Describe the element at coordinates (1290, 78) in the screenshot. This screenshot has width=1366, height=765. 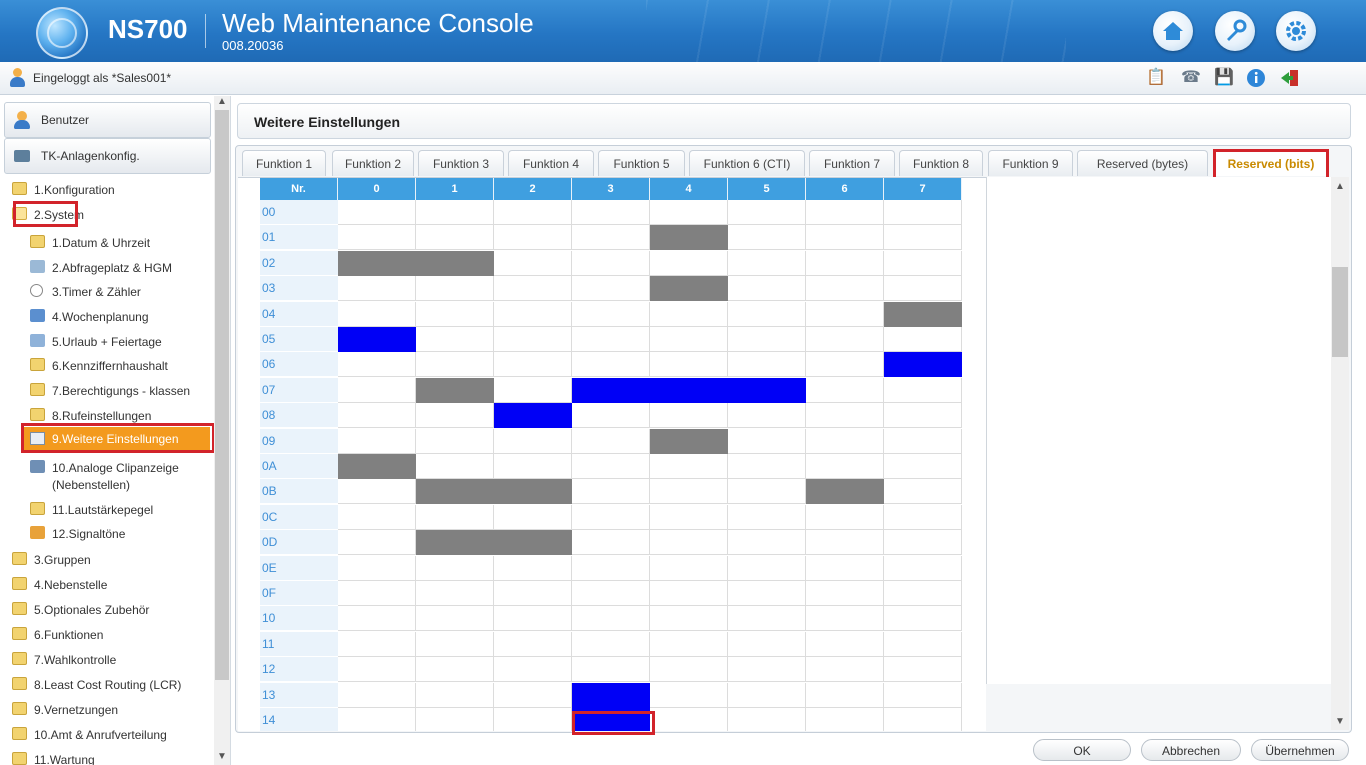
I see `logout-icon` at that location.